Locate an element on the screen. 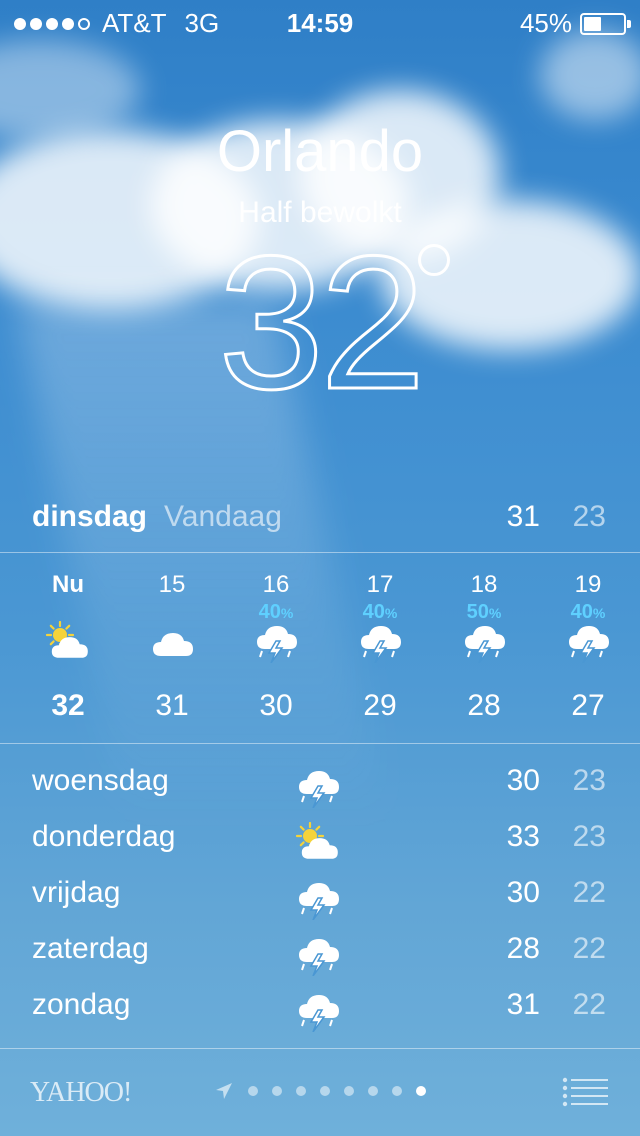 Image resolution: width=640 pixels, height=1136 pixels. daily-day: zaterdag is located at coordinates (90, 948).